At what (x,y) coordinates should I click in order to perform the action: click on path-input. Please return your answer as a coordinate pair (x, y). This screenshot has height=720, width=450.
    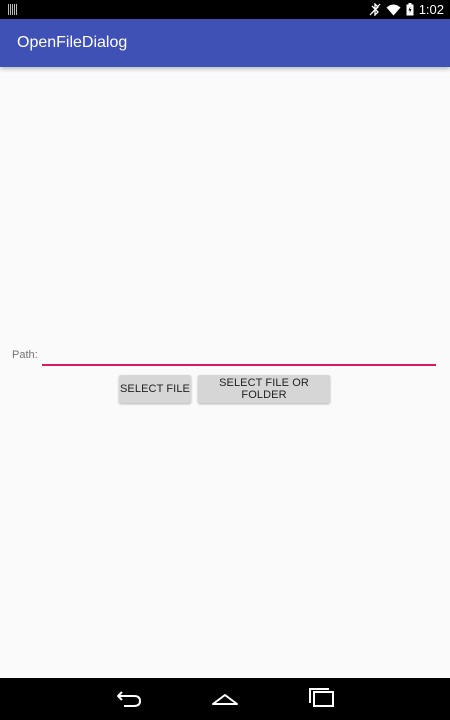
    Looking at the image, I should click on (239, 355).